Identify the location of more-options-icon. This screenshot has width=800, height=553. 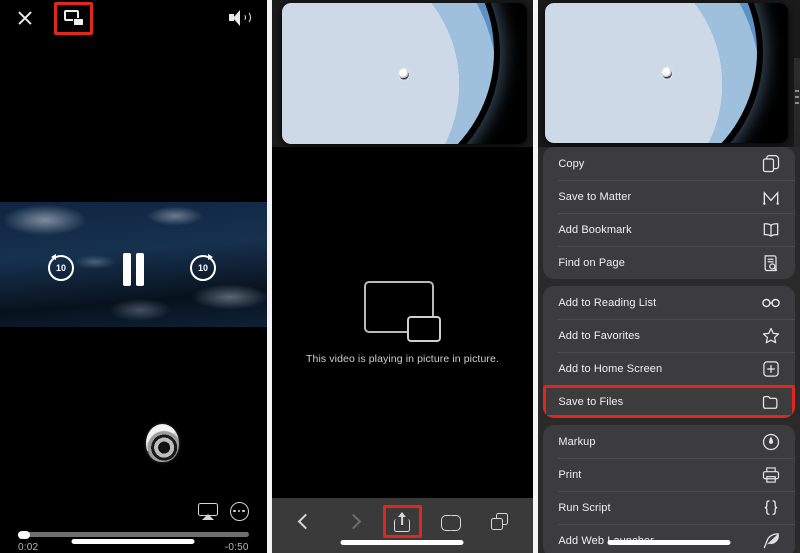
(239, 511).